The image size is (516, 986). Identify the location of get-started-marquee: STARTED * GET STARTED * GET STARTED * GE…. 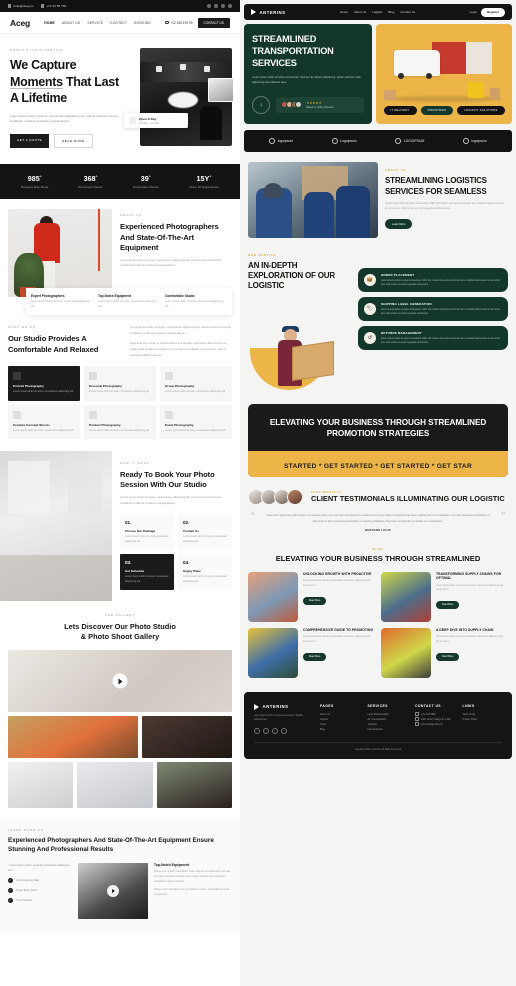
(378, 464).